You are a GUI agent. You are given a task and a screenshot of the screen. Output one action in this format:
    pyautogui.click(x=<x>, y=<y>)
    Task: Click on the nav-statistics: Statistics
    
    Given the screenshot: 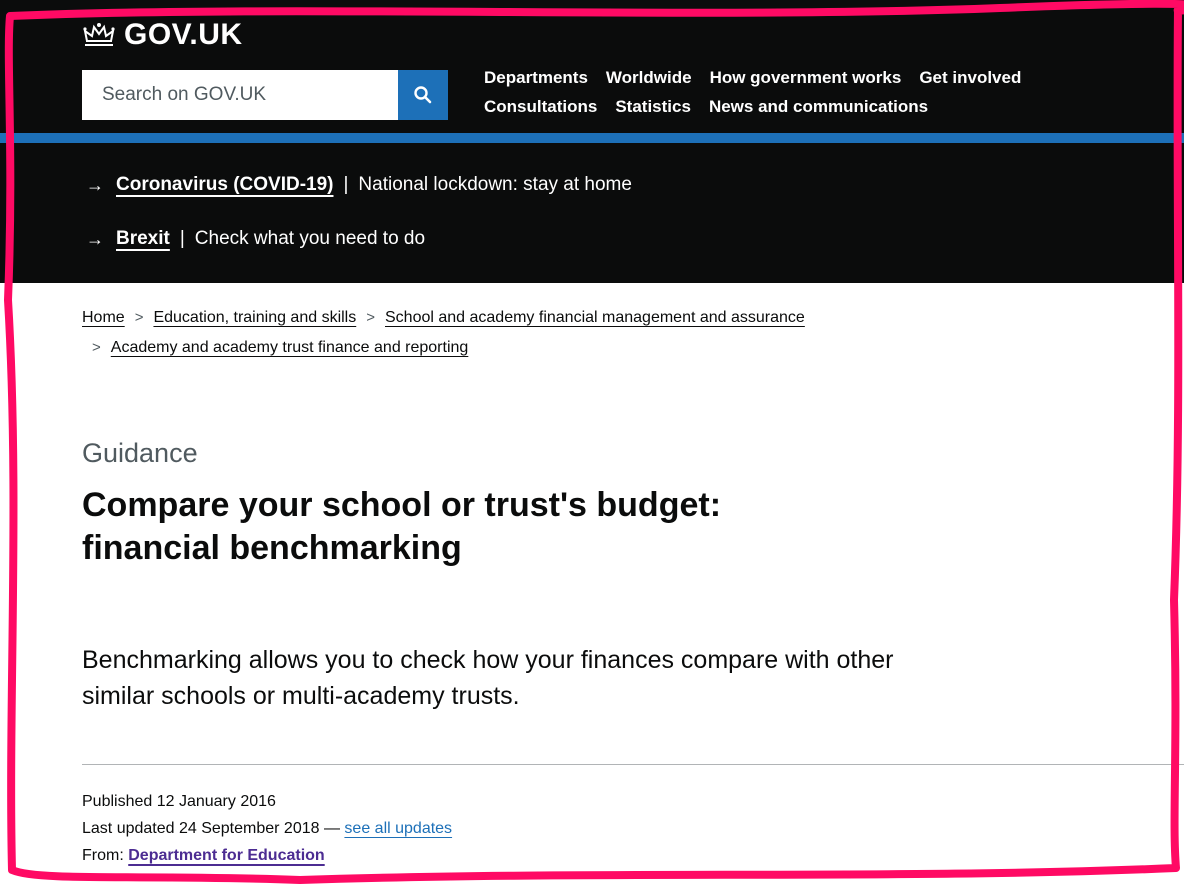 What is the action you would take?
    pyautogui.click(x=653, y=106)
    